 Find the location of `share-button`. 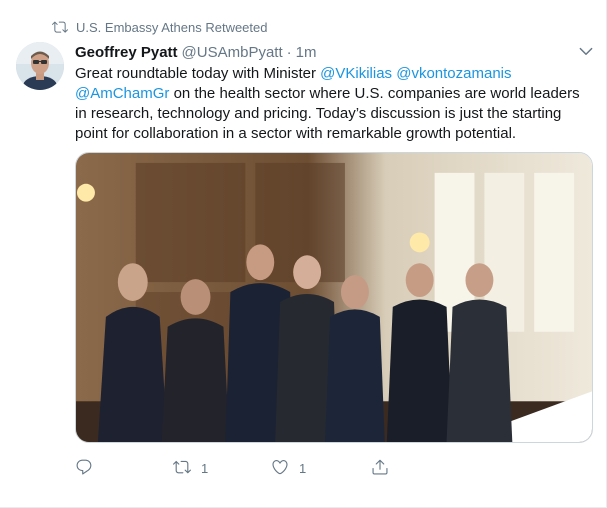

share-button is located at coordinates (385, 468).